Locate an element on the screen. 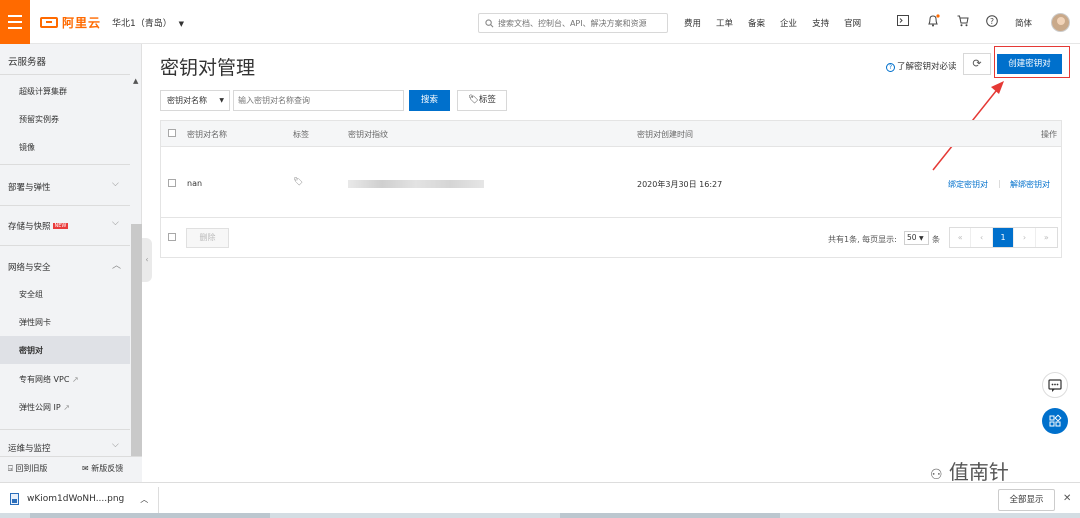 The width and height of the screenshot is (1080, 518). nav-link-icp: 备案 is located at coordinates (756, 23).